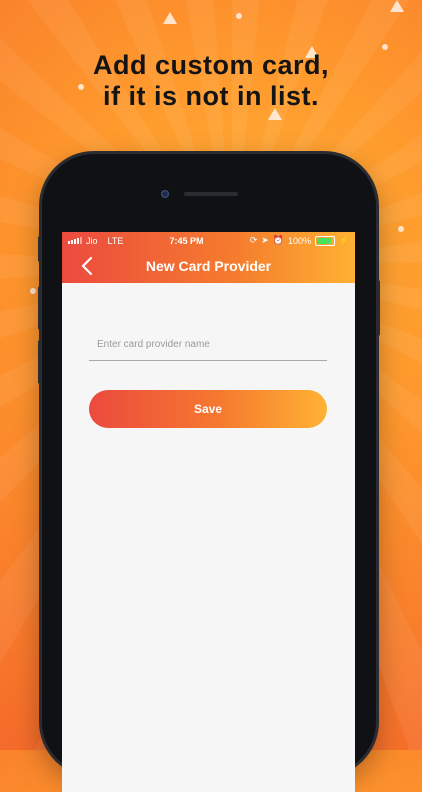 The image size is (422, 792). I want to click on provider-name-field, so click(208, 346).